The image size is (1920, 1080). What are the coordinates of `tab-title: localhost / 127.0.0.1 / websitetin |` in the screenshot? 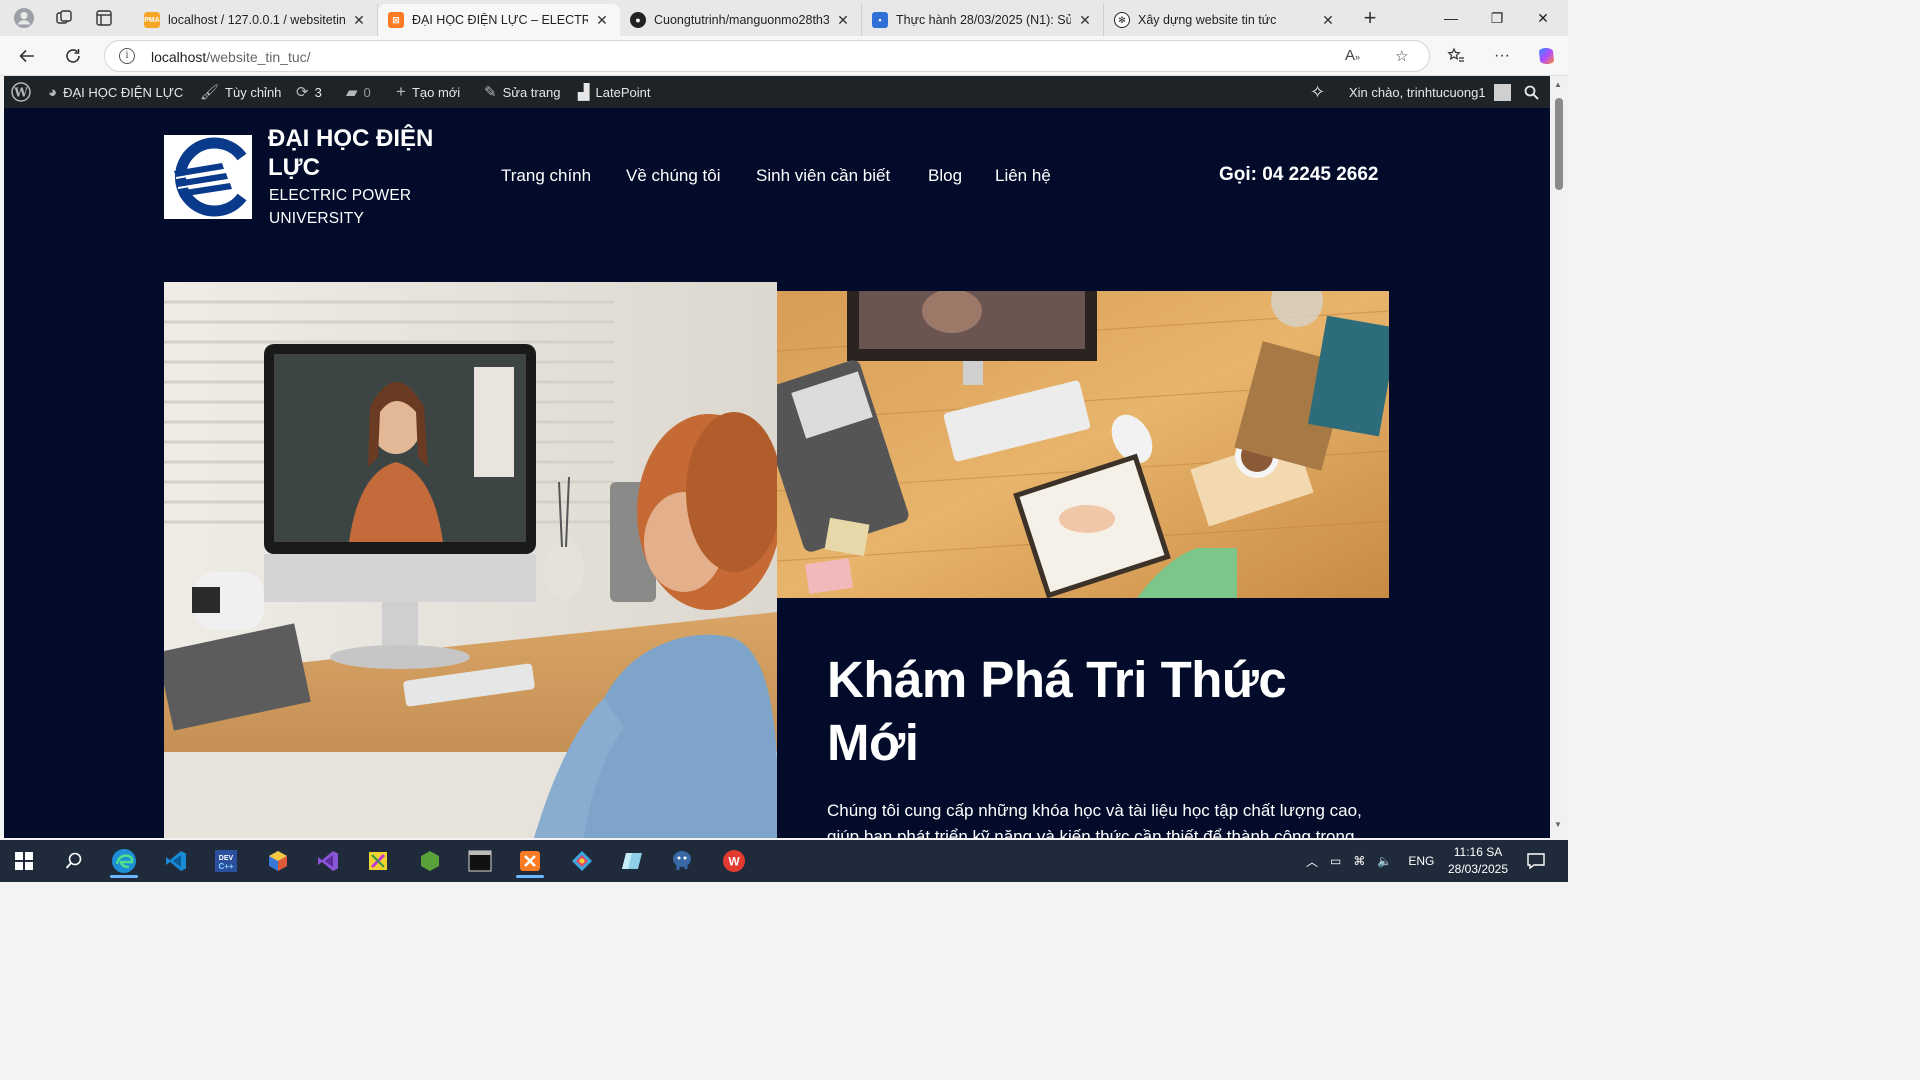 It's located at (256, 20).